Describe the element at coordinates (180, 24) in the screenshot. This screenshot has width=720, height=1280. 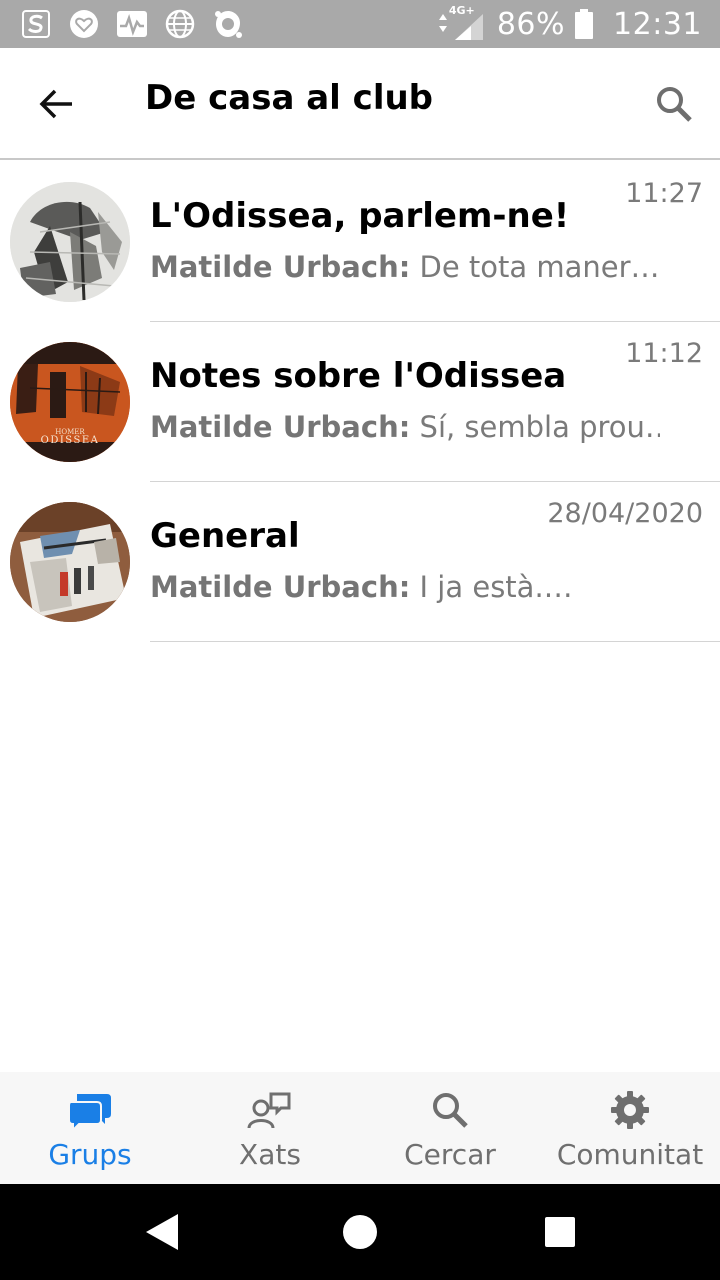
I see `globe-icon` at that location.